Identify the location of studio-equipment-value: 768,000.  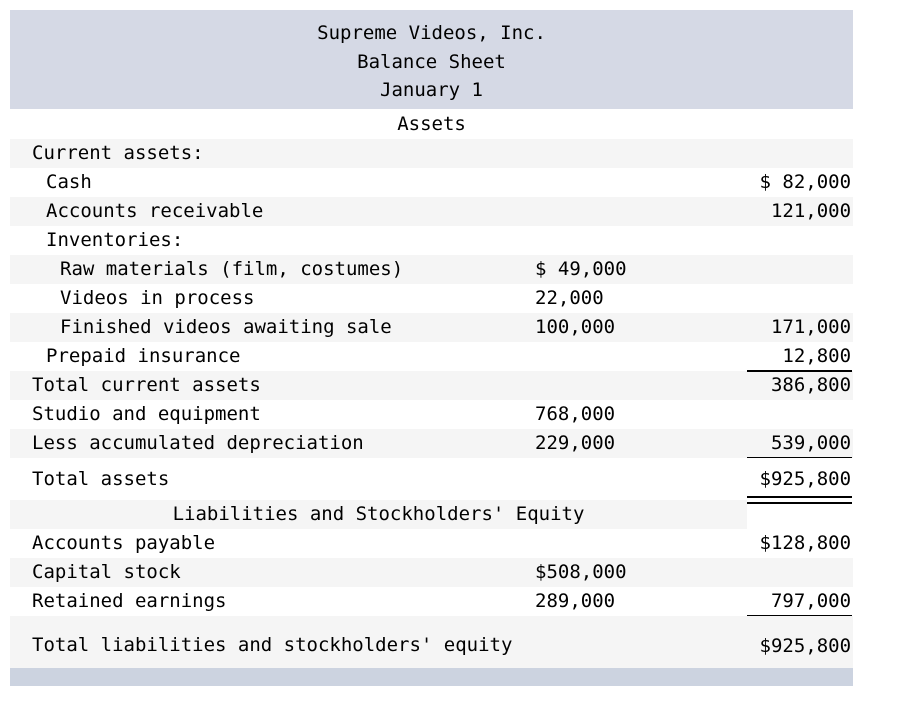
(641, 414).